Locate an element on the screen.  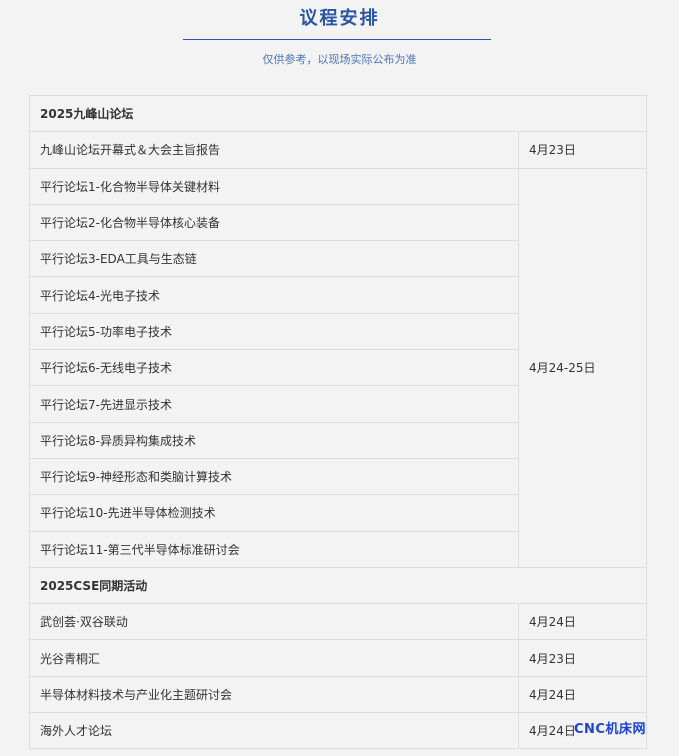
section-title: 2025九峰山论坛 is located at coordinates (338, 113).